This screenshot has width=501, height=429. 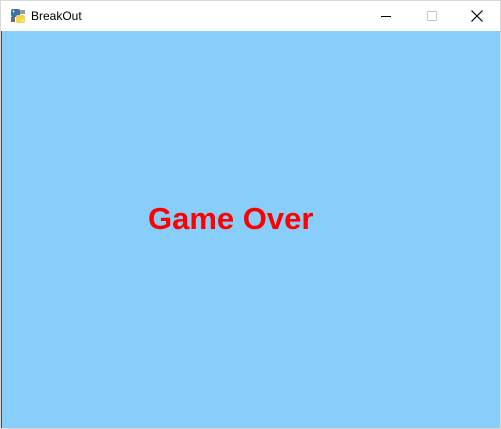 I want to click on maximize-icon, so click(x=432, y=16).